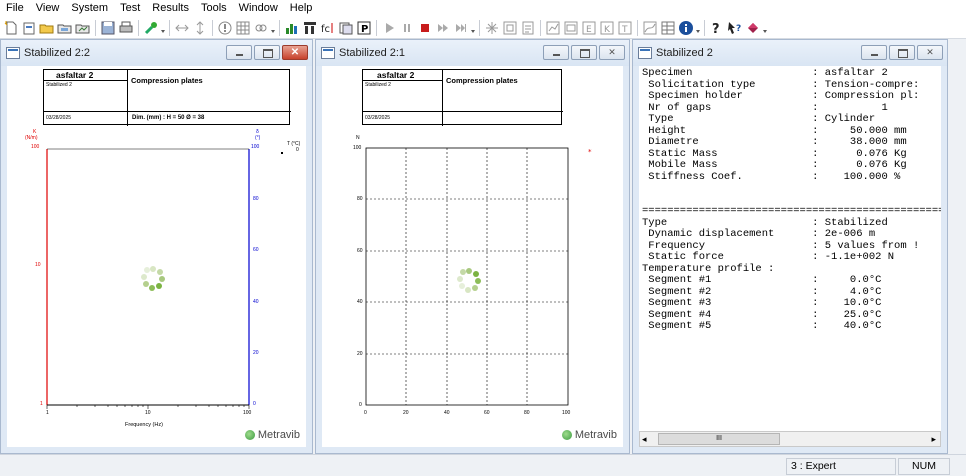 The image size is (966, 476). I want to click on open-results-icon, so click(65, 28).